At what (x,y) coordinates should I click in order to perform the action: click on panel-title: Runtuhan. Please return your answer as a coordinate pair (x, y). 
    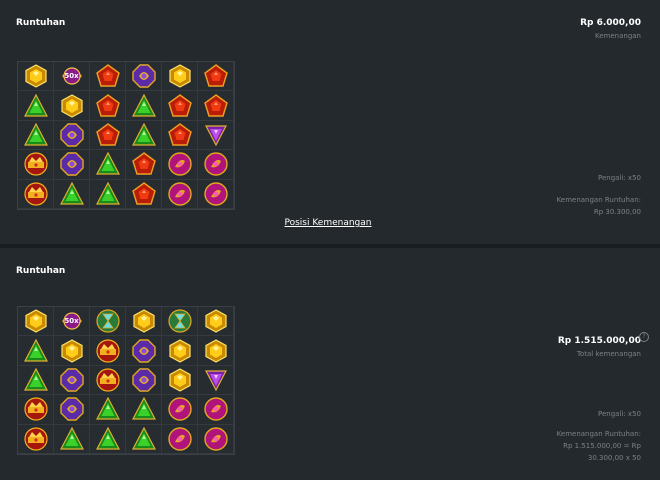
    Looking at the image, I should click on (41, 271).